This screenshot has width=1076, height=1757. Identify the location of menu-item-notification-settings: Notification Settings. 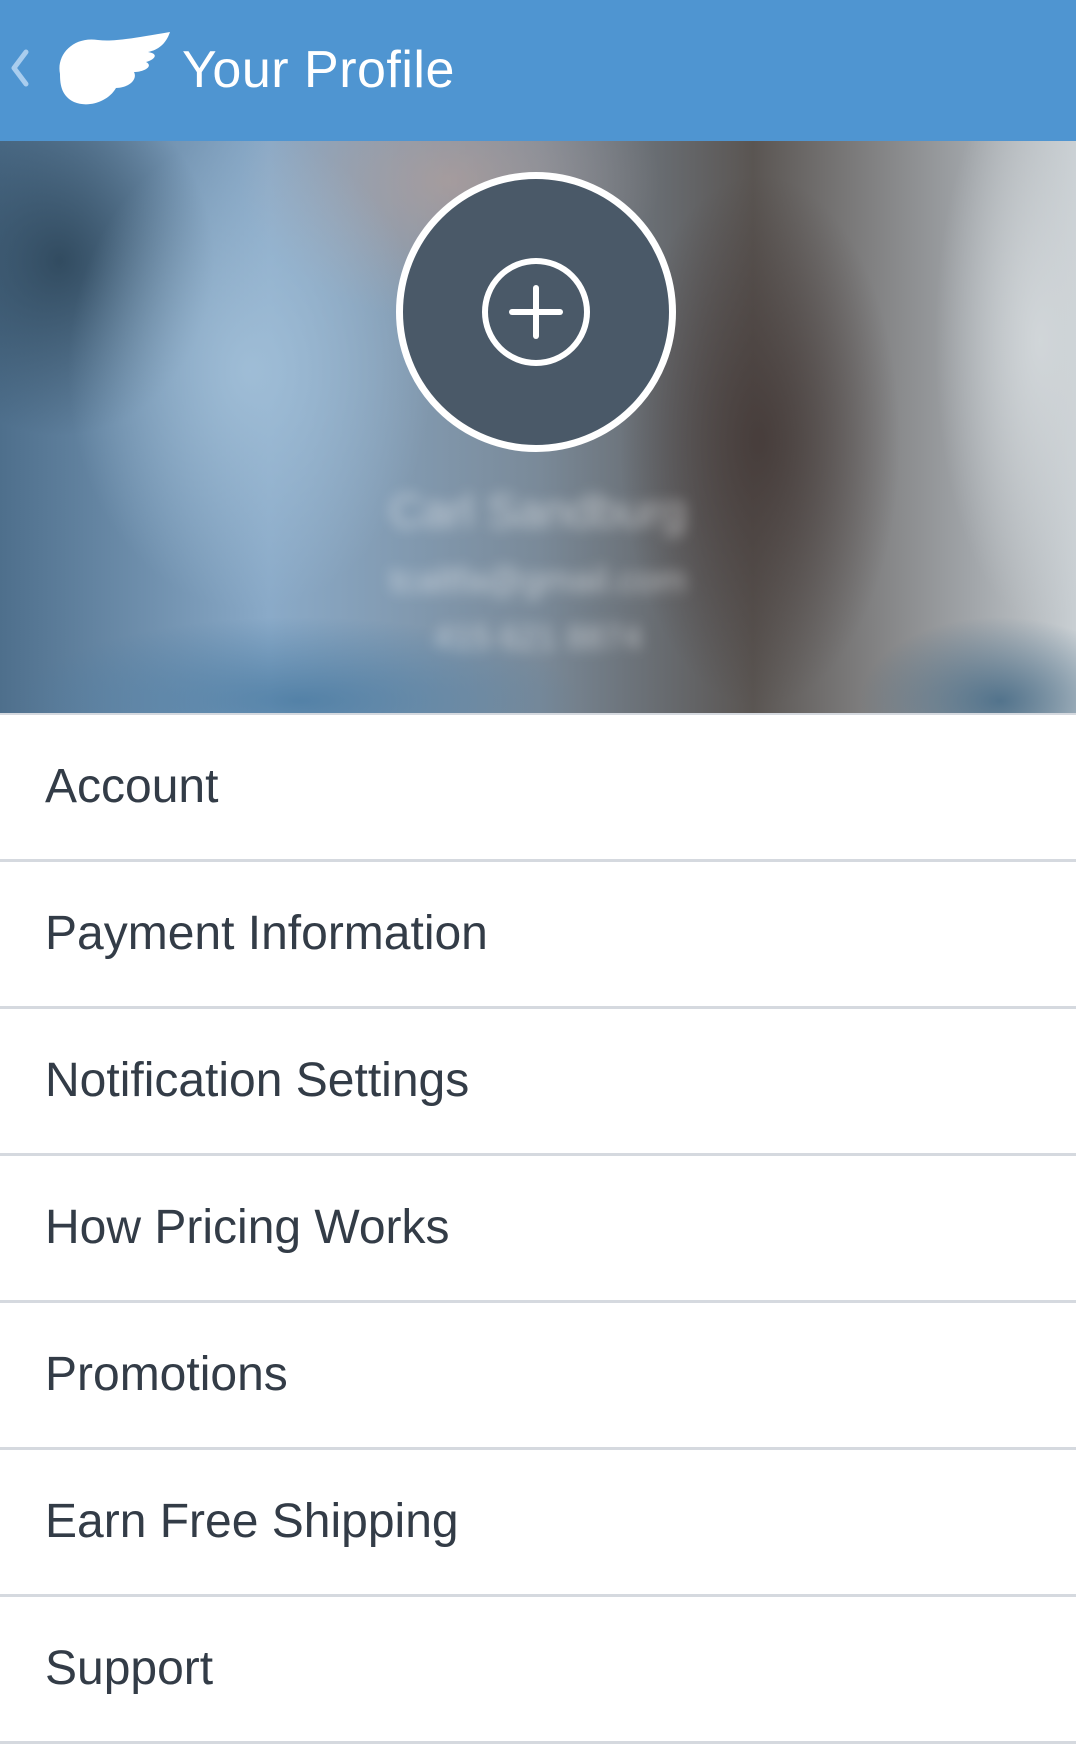
(538, 1082).